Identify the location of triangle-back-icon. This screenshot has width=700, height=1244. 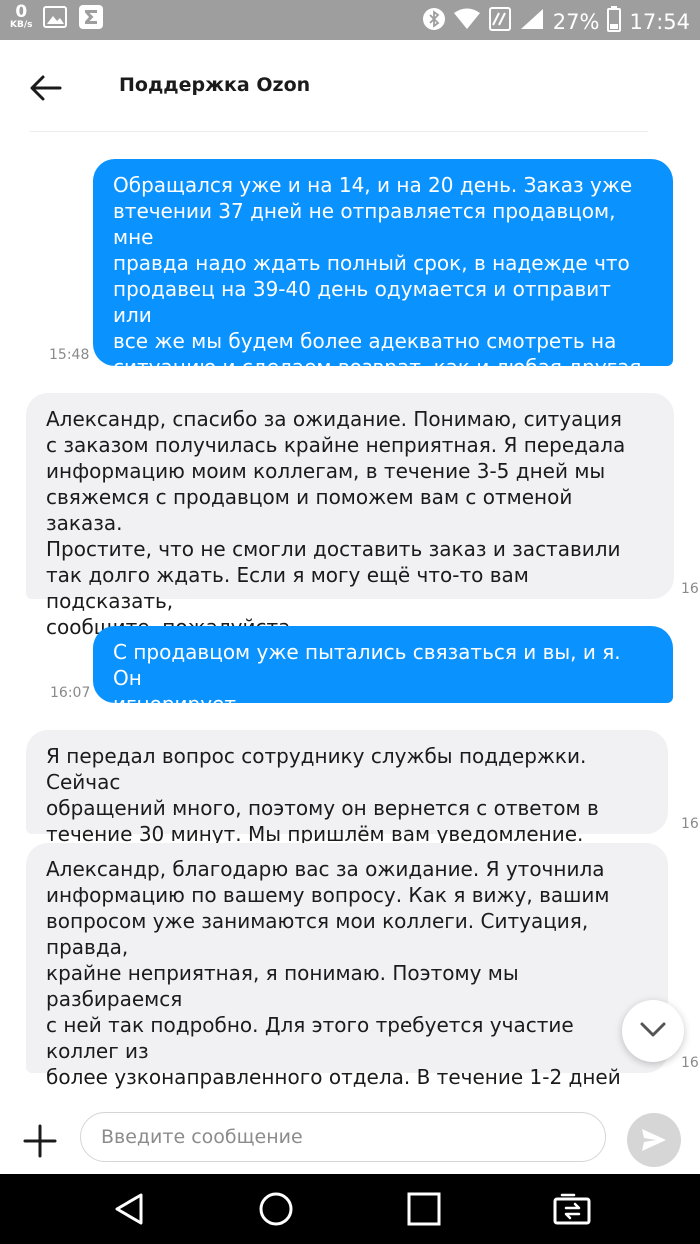
(129, 1209).